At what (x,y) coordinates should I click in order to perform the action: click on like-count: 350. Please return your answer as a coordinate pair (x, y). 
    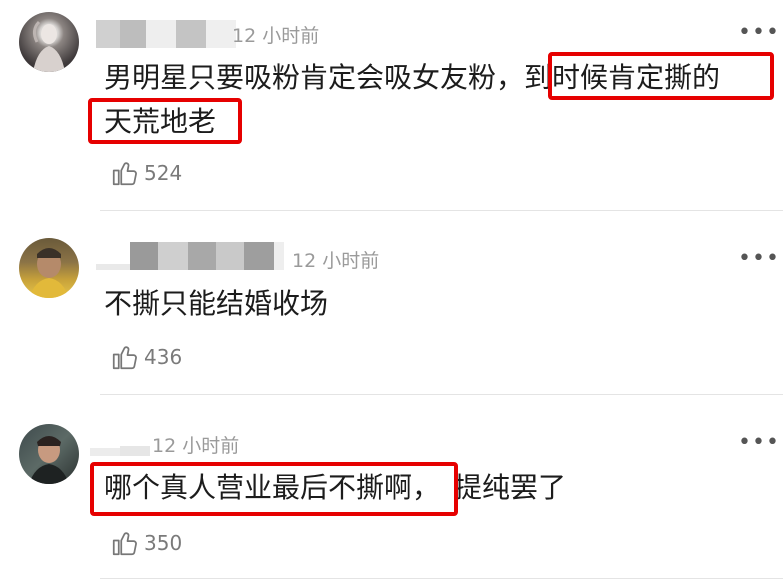
    Looking at the image, I should click on (163, 543).